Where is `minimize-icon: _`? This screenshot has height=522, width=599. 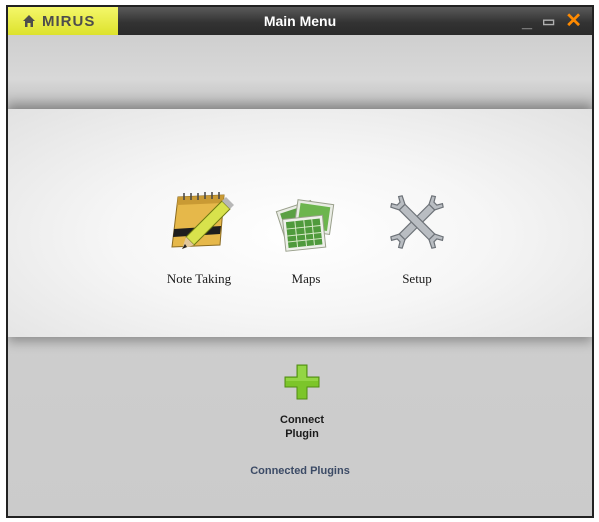
minimize-icon: _ is located at coordinates (527, 21).